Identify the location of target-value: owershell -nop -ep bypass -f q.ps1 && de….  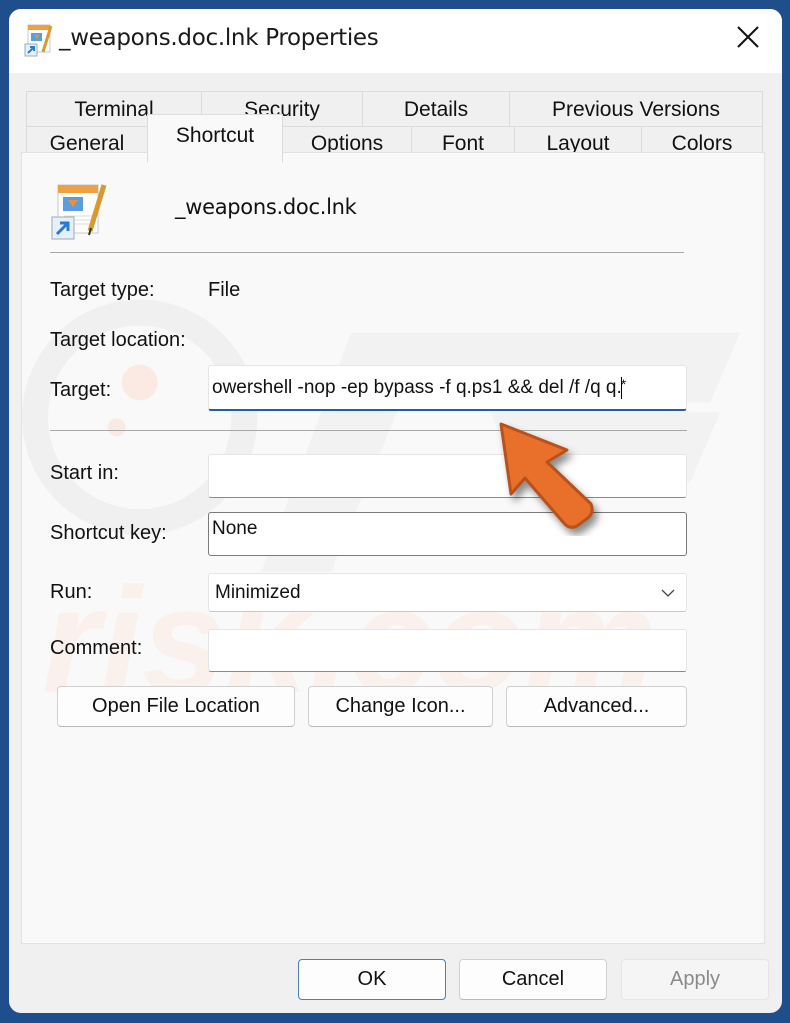
(417, 387).